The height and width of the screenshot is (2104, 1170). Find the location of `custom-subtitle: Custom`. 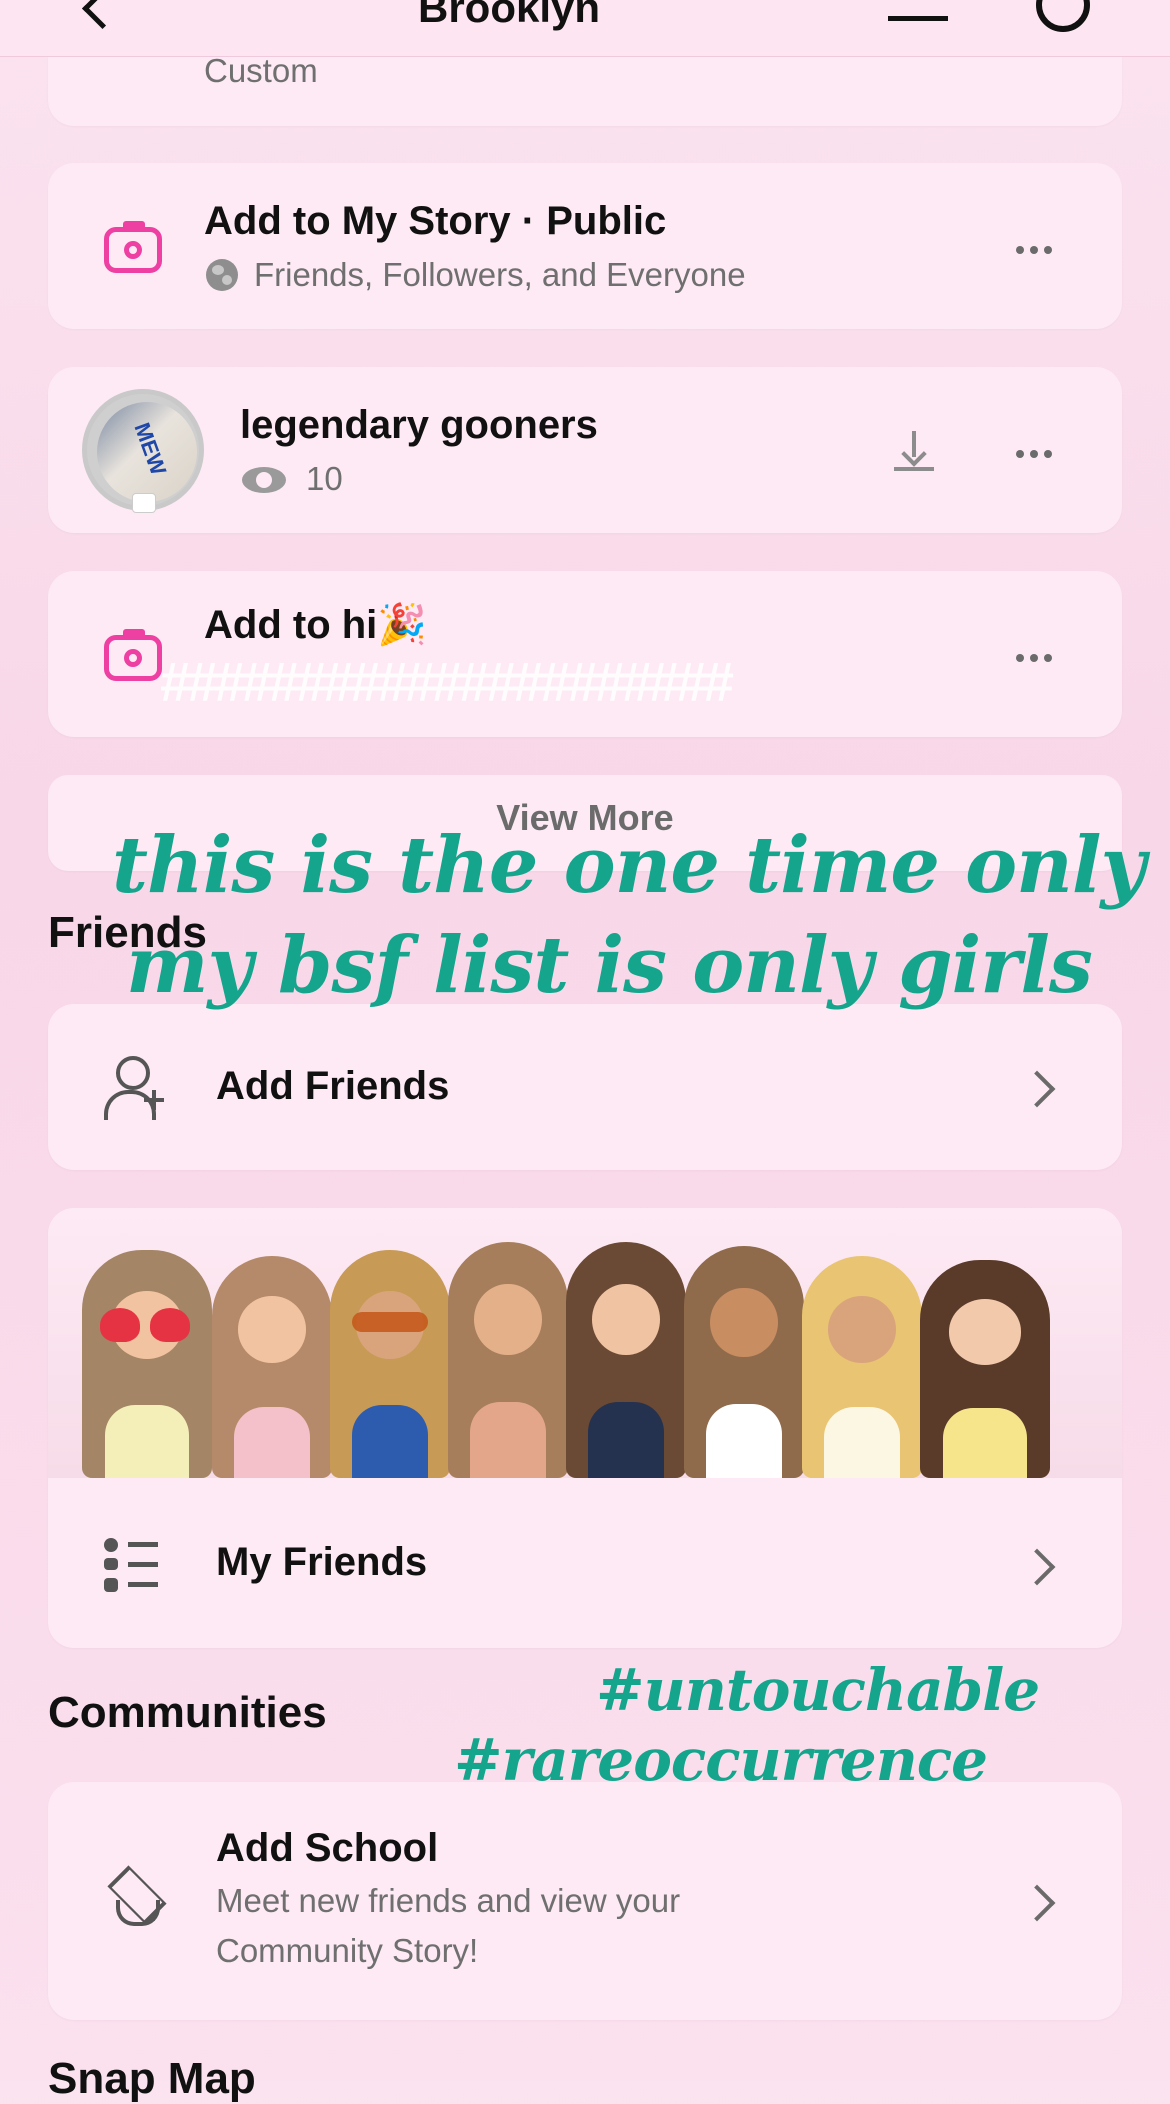

custom-subtitle: Custom is located at coordinates (261, 70).